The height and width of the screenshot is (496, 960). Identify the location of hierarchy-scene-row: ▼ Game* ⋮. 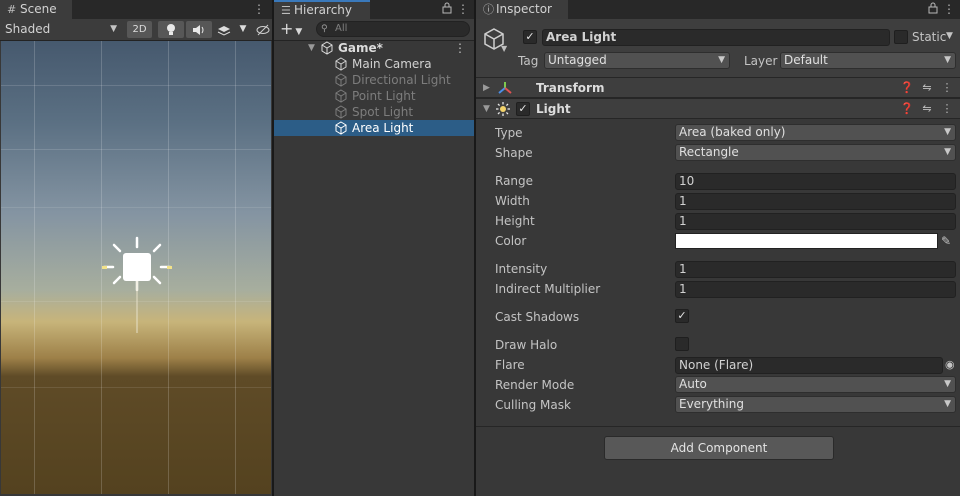
(374, 48).